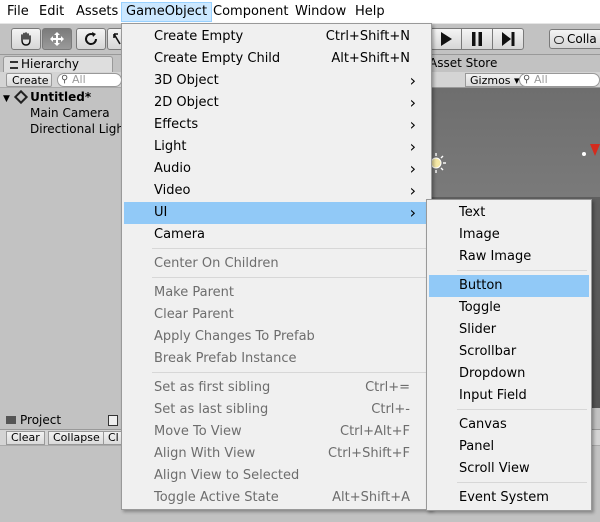  Describe the element at coordinates (276, 37) in the screenshot. I see `menu-item-create-empty: Create Empty Ctrl+Shift+N` at that location.